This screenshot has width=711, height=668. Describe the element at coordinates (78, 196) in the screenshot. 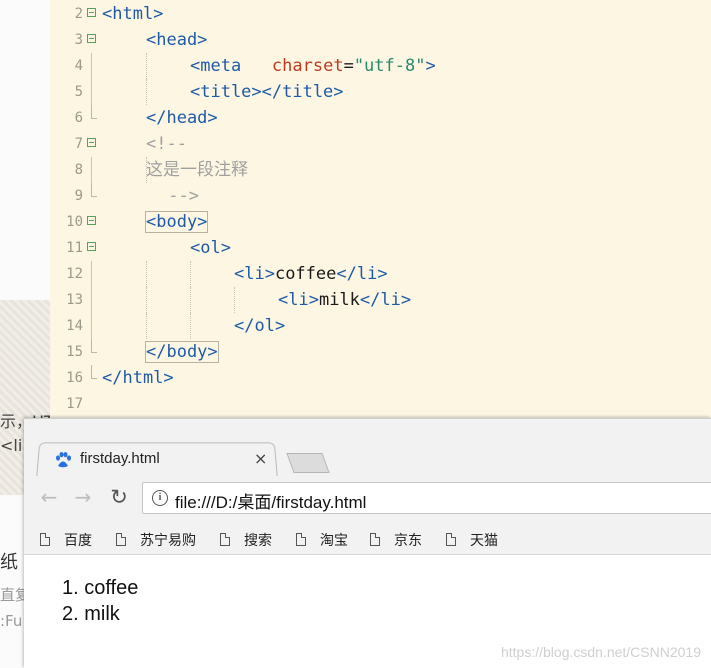

I see `line-number: 9` at that location.